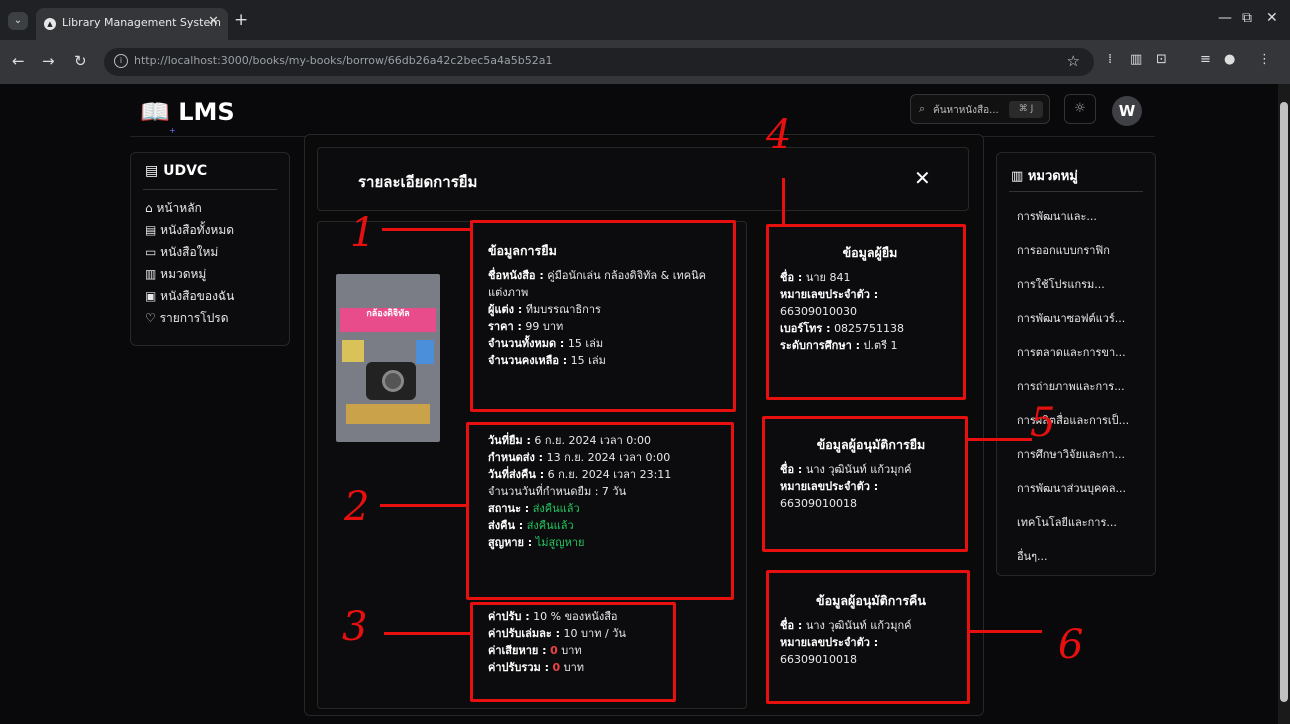 The height and width of the screenshot is (724, 1290). I want to click on borrow-date-value: 6 ก.ย. 2024 เวลา 0:00, so click(593, 440).